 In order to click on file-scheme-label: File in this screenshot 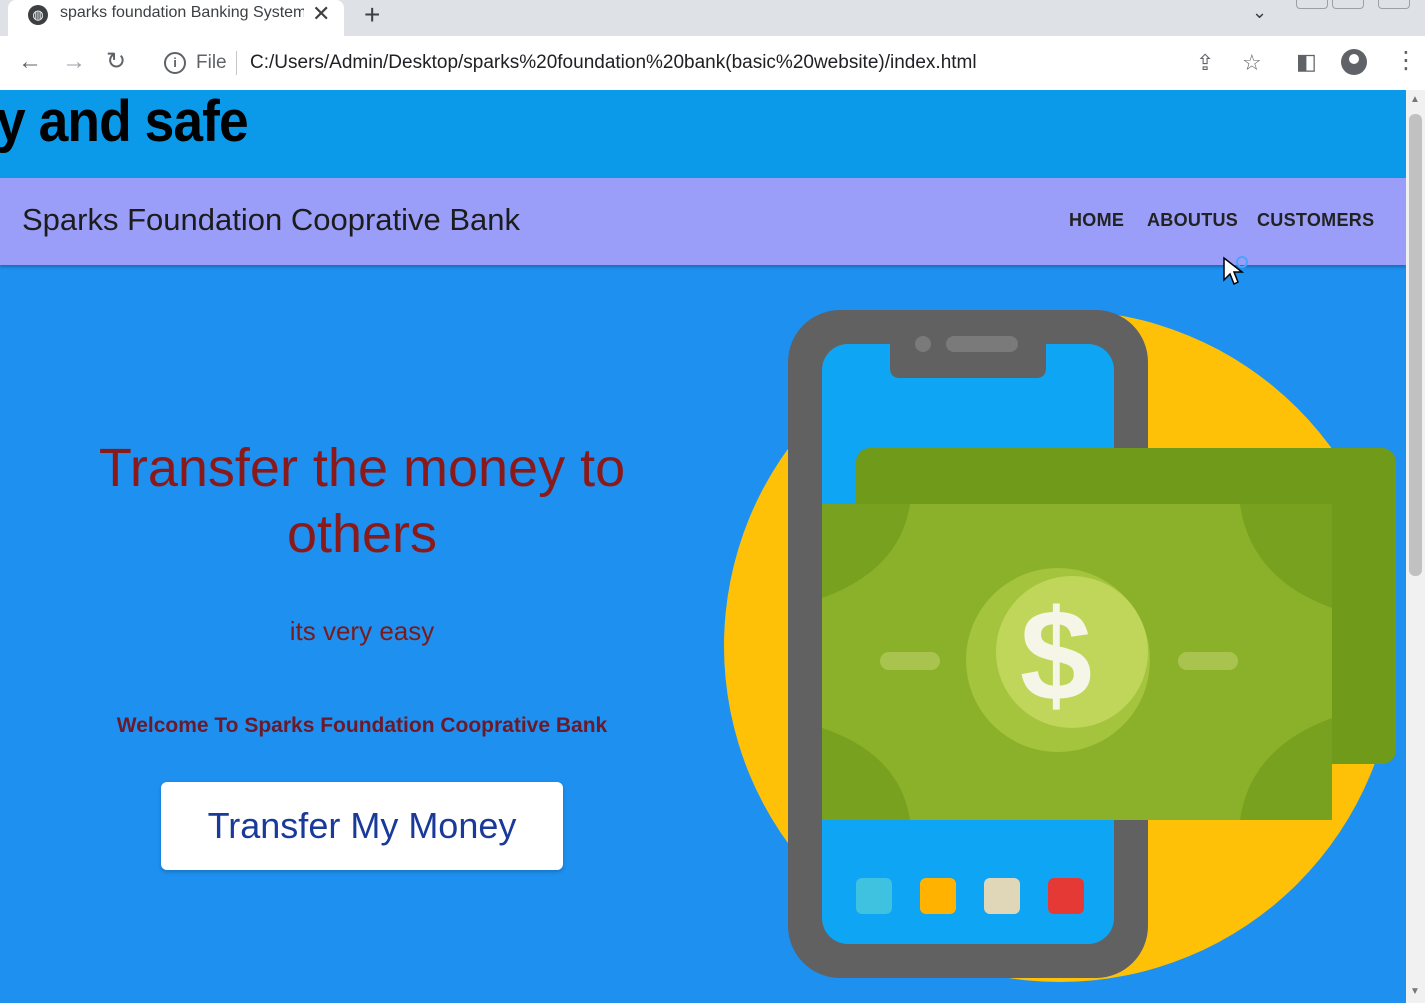, I will do `click(211, 62)`.